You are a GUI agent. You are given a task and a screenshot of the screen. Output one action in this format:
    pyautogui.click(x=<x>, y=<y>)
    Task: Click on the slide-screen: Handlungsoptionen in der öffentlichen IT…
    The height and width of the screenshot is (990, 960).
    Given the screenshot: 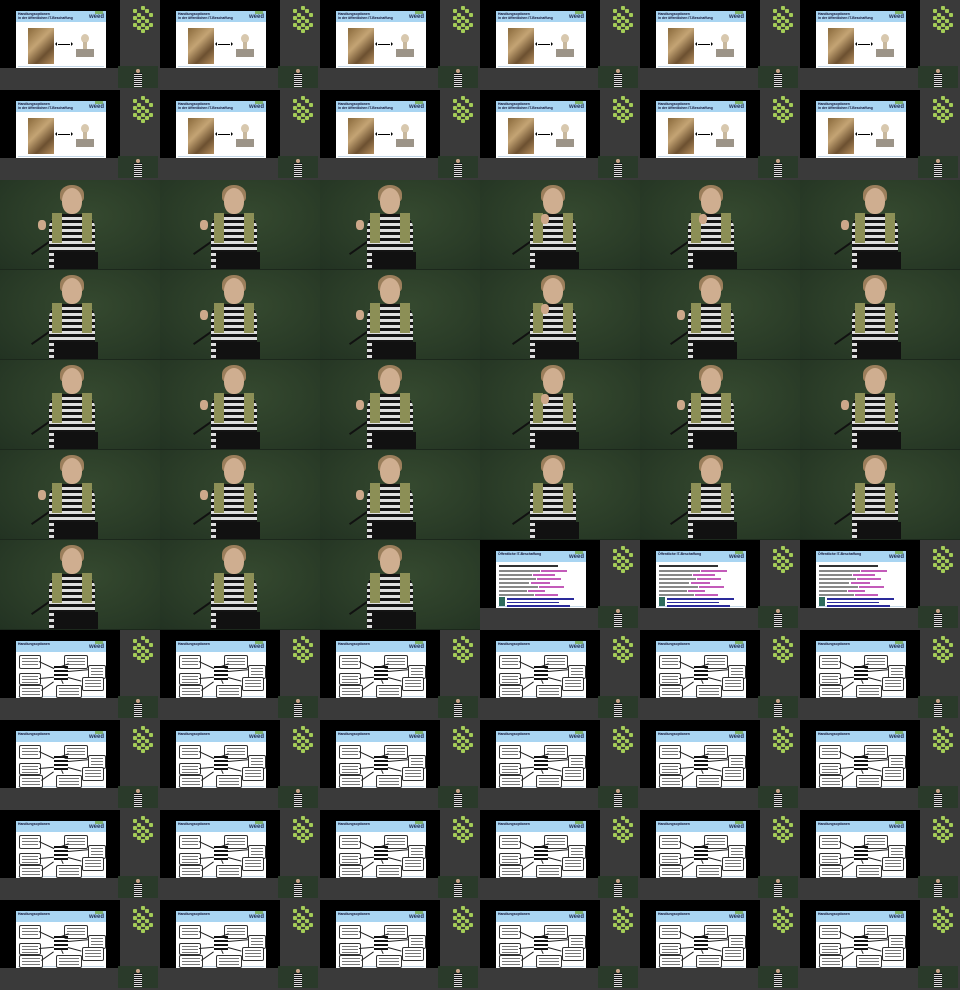 What is the action you would take?
    pyautogui.click(x=861, y=129)
    